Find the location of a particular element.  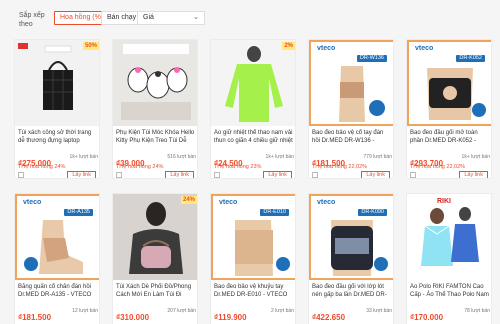

sold-count: 78 lượt bán is located at coordinates (477, 311).